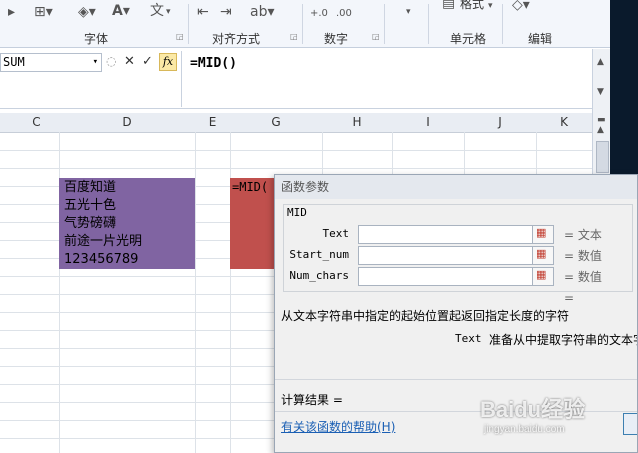 This screenshot has width=638, height=453. What do you see at coordinates (127, 223) in the screenshot?
I see `purple-text-cell: 百度知道 五光十色 气势磅礴 前途一片光明 123456789` at bounding box center [127, 223].